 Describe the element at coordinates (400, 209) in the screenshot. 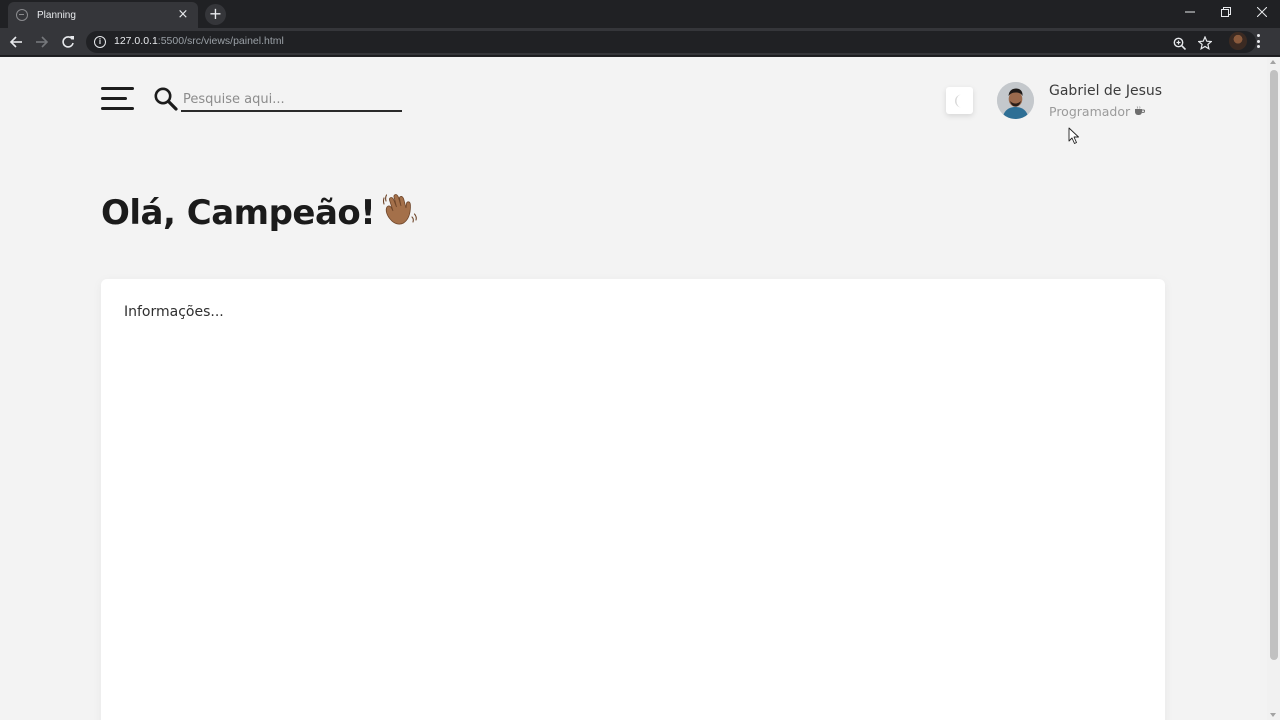

I see `waving-hand-icon` at that location.